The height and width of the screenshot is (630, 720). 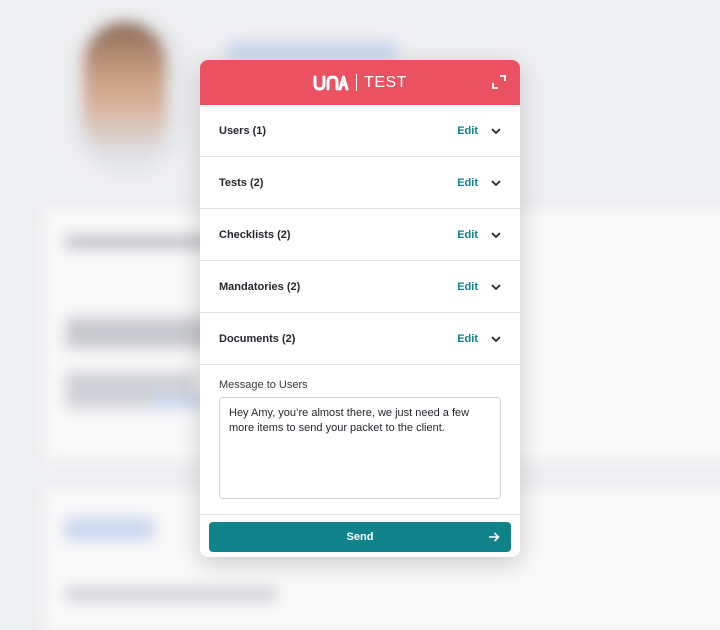 I want to click on section-row-documents: Documents (2) Edit, so click(x=360, y=339).